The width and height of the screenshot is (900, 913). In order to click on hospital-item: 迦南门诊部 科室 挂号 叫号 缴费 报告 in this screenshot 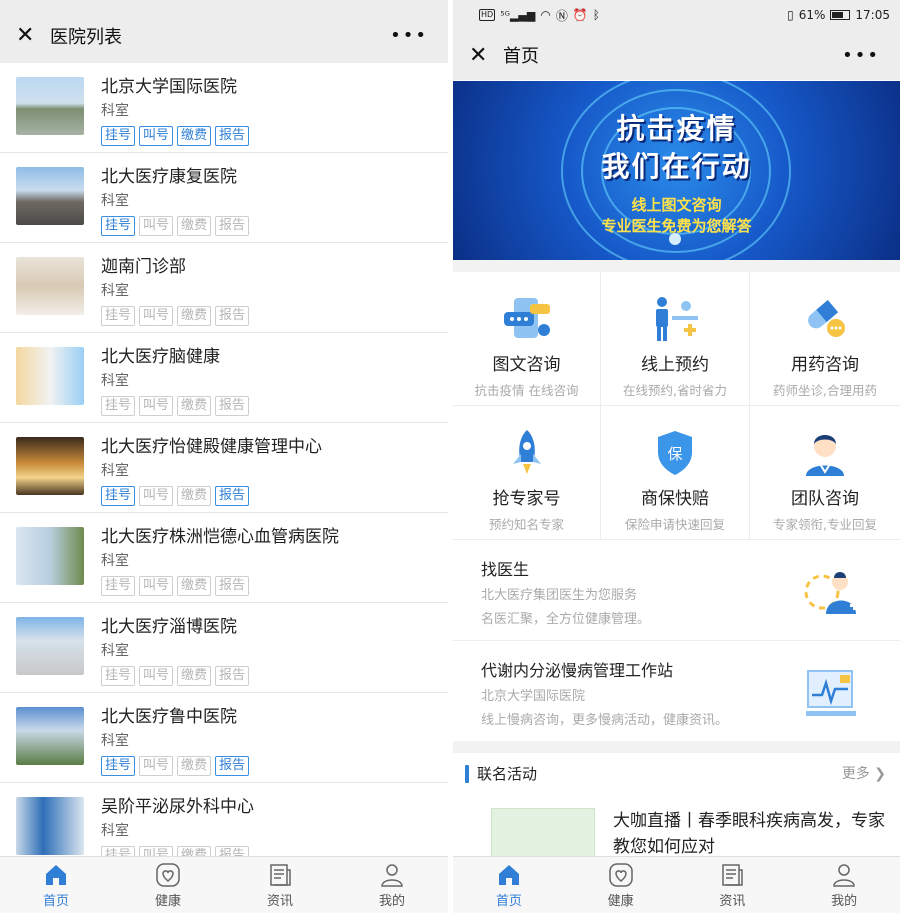, I will do `click(224, 288)`.